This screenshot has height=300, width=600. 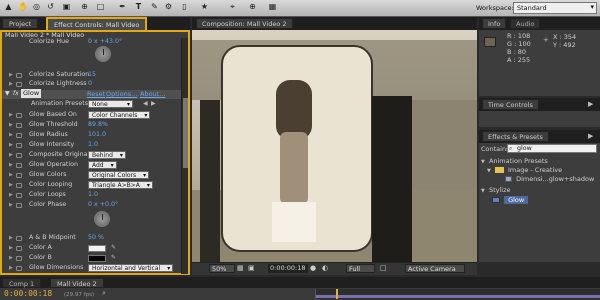 I want to click on tree-item-animation-presets: ▼ Animation Presets, so click(x=514, y=161).